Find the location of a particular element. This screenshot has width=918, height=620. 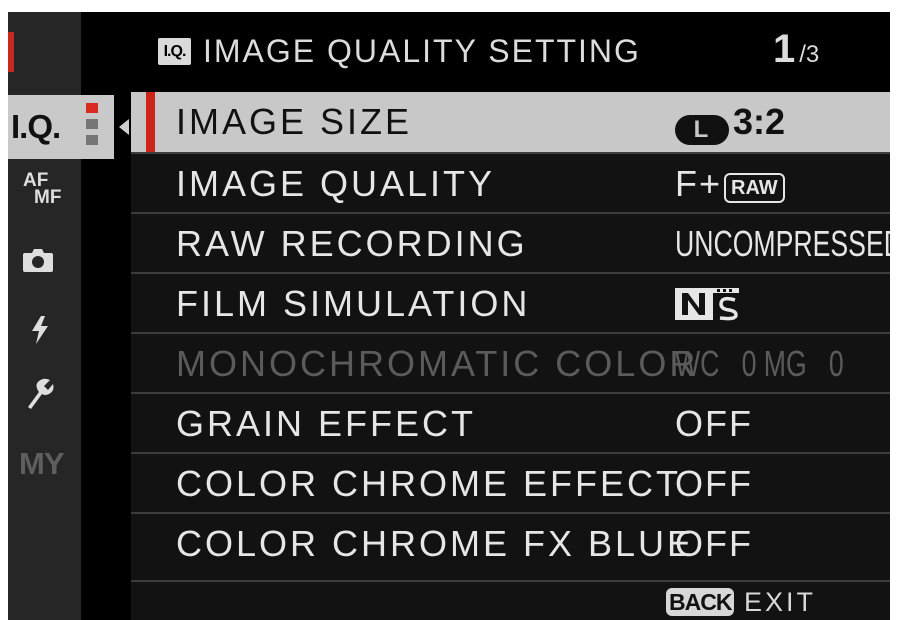

page-dot-active is located at coordinates (92, 108).